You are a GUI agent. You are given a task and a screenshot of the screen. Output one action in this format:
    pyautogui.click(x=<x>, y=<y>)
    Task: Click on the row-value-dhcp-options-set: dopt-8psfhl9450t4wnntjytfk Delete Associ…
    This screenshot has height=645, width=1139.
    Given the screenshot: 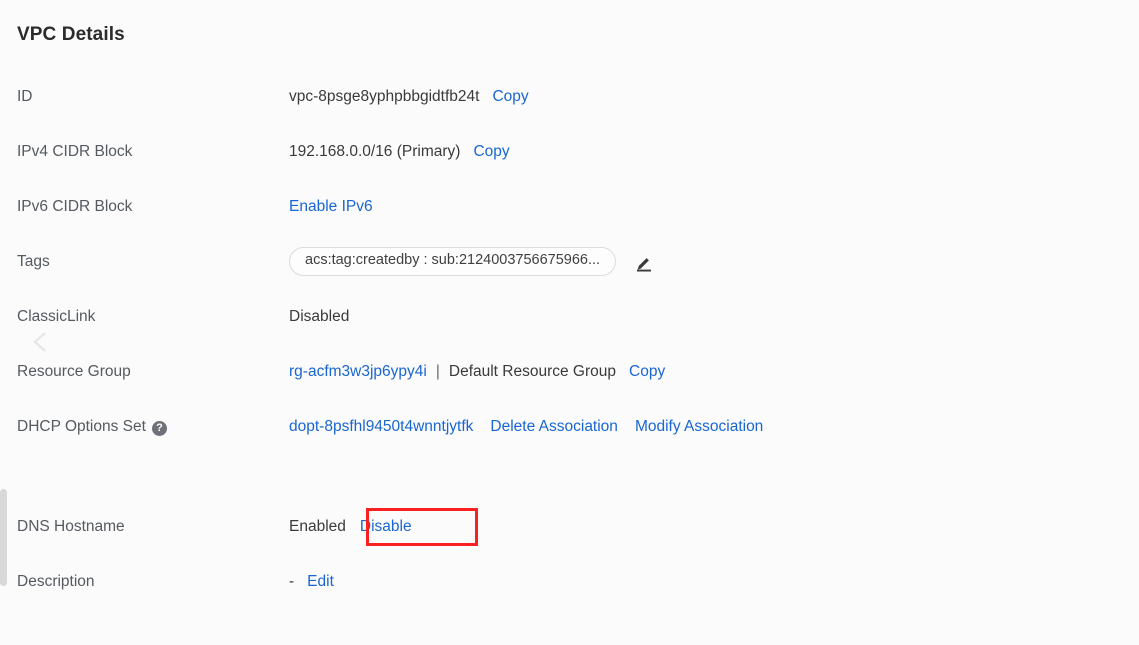 What is the action you would take?
    pyautogui.click(x=526, y=427)
    